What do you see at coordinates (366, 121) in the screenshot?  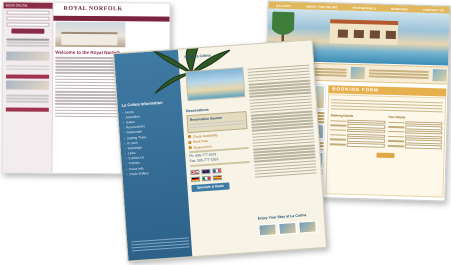 I see `arrival-date-field` at bounding box center [366, 121].